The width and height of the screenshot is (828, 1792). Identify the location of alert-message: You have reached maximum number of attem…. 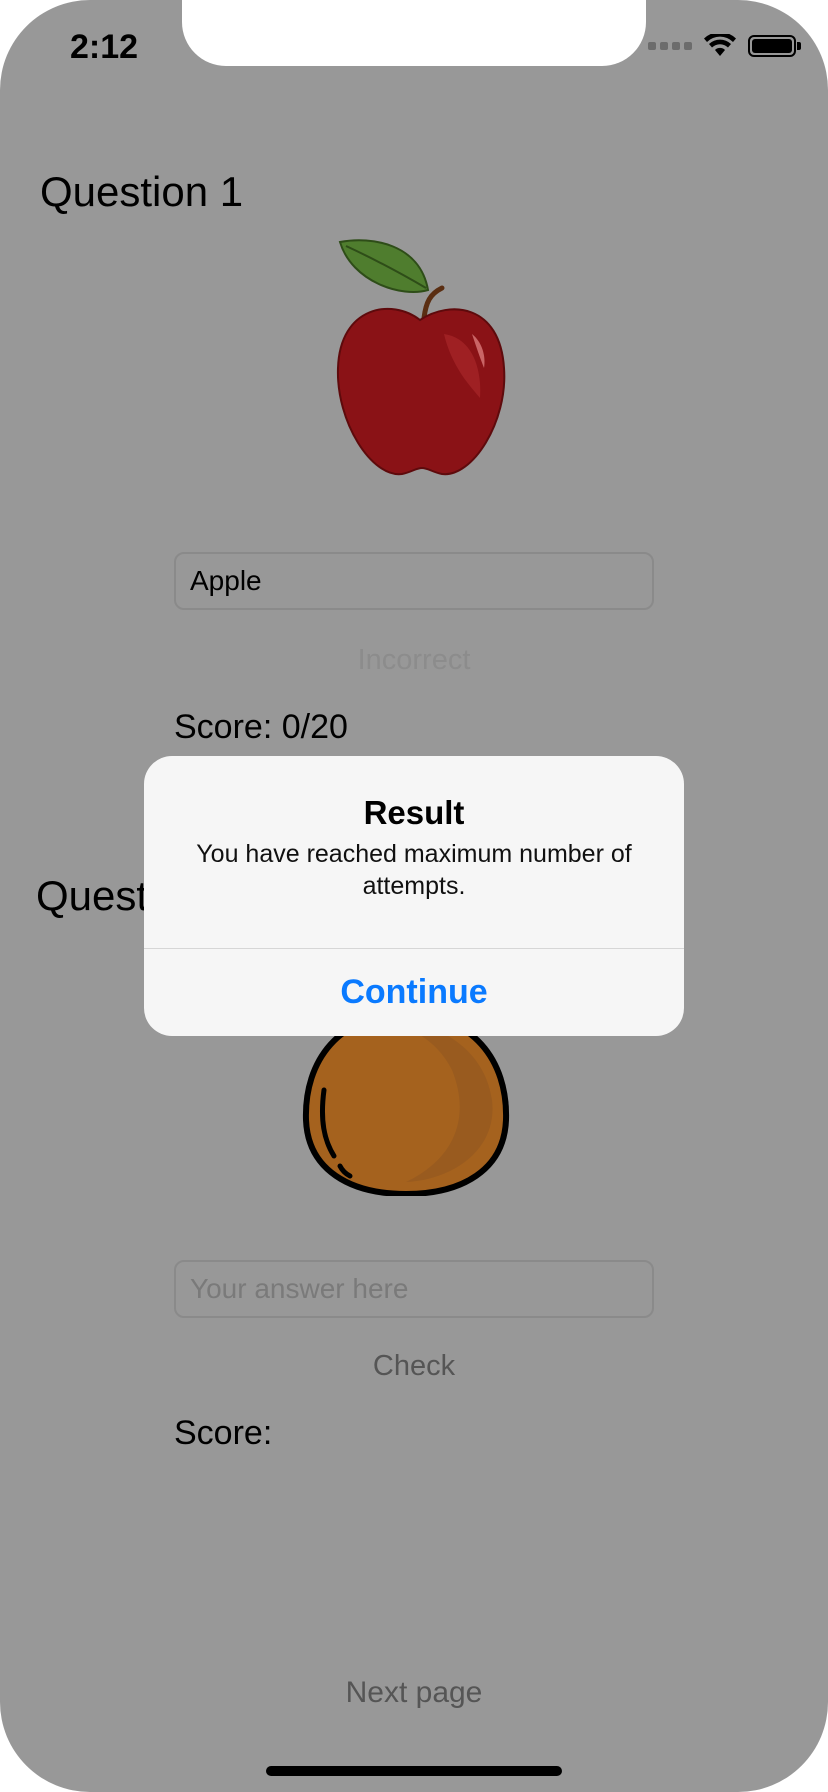
(414, 870).